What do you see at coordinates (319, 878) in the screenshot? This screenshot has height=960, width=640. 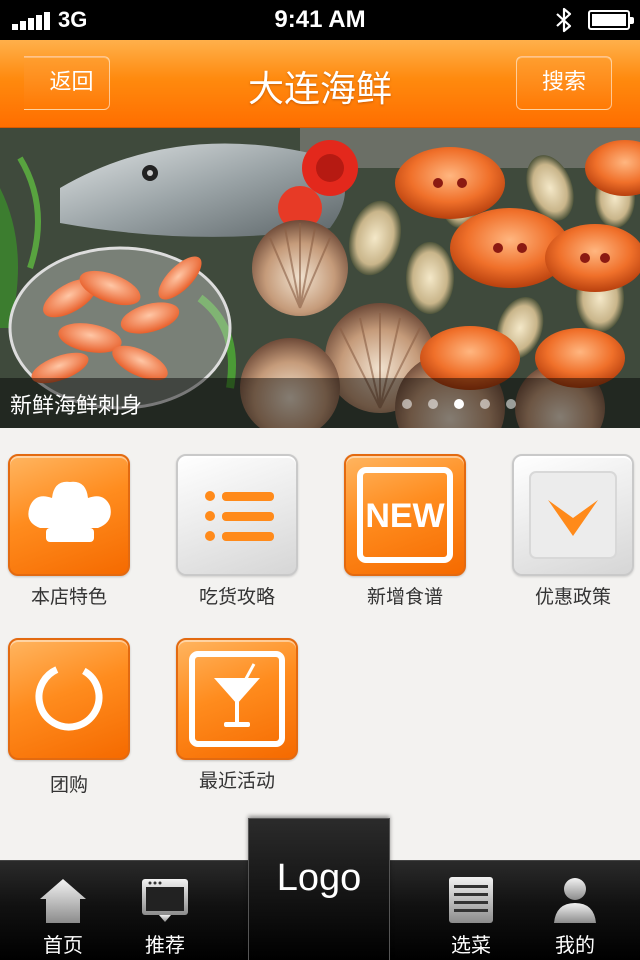 I see `logo-text: Logo` at bounding box center [319, 878].